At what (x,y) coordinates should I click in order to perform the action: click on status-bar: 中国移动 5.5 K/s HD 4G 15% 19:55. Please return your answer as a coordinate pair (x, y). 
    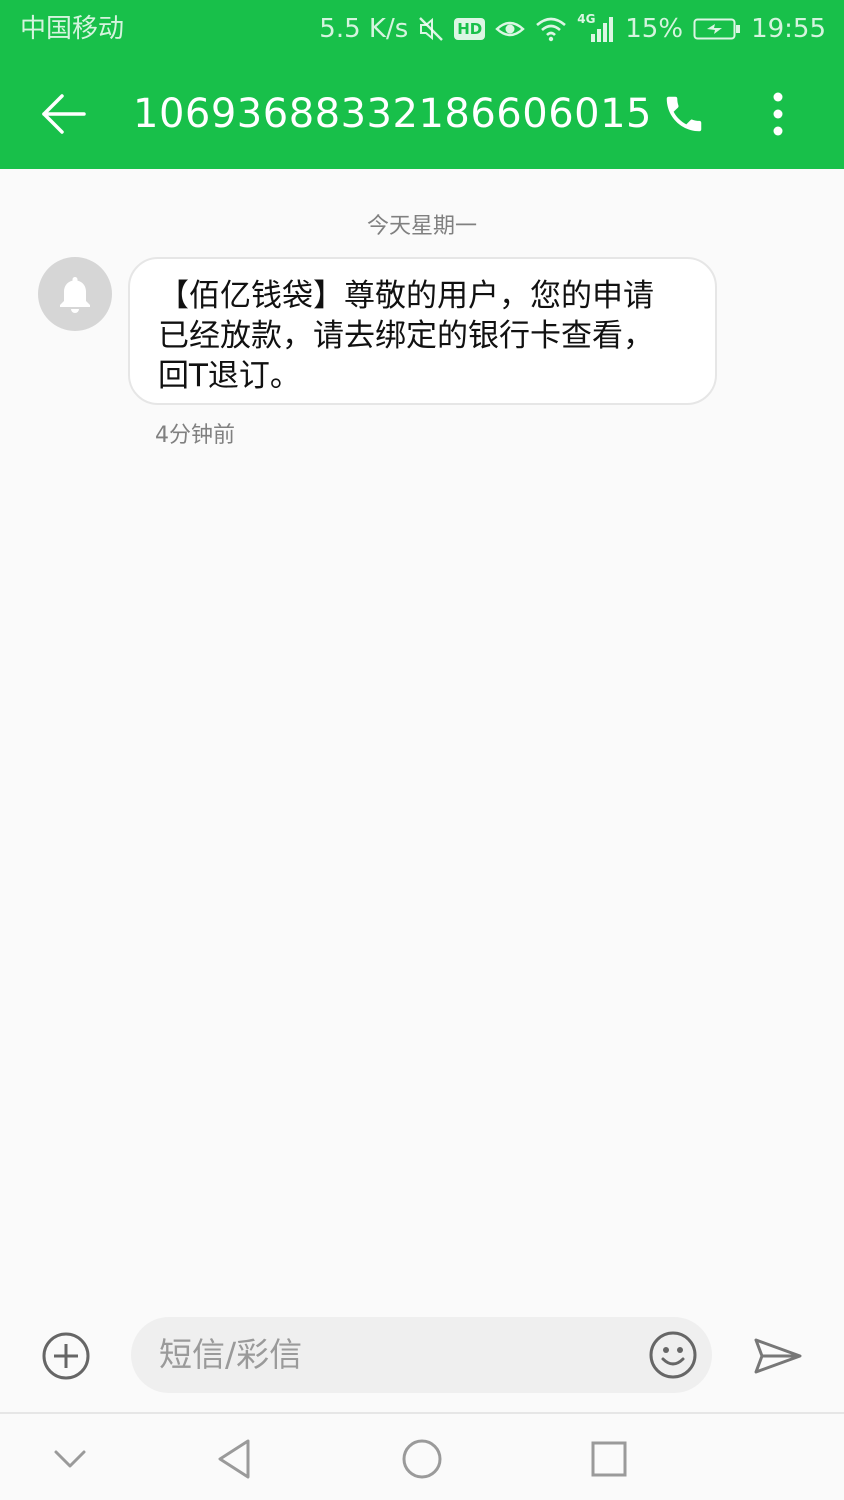
    Looking at the image, I should click on (422, 29).